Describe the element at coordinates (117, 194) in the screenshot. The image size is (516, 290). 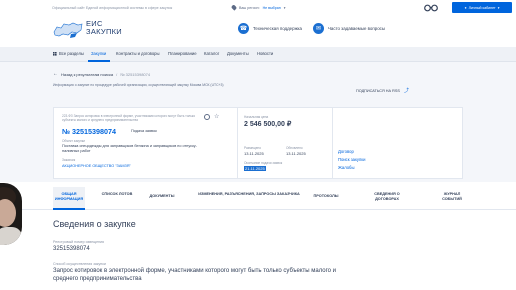
I see `tab-lots: Список лотов` at that location.